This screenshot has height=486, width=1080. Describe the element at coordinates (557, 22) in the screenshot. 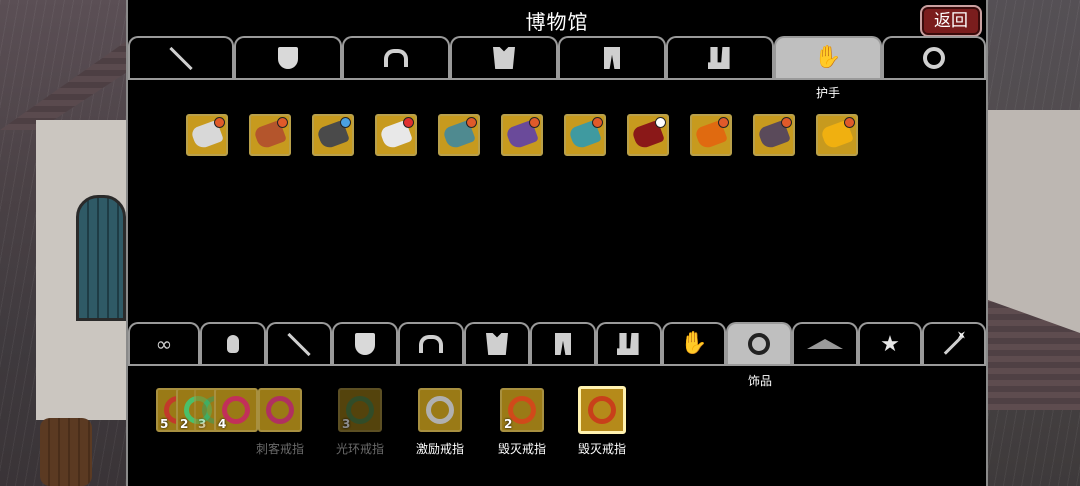

I see `page-title: 博物馆` at that location.